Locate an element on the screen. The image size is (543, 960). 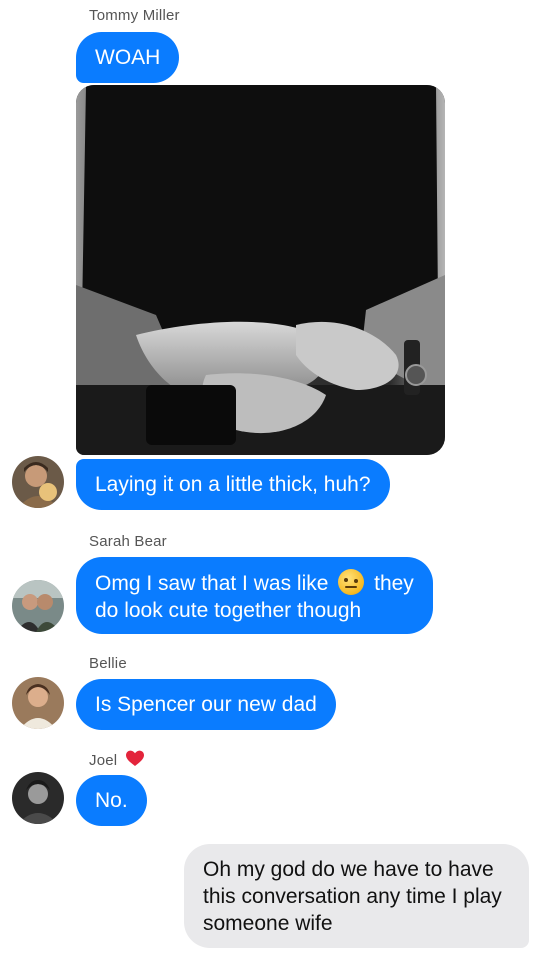
sender-name-text: Joel is located at coordinates (103, 760).